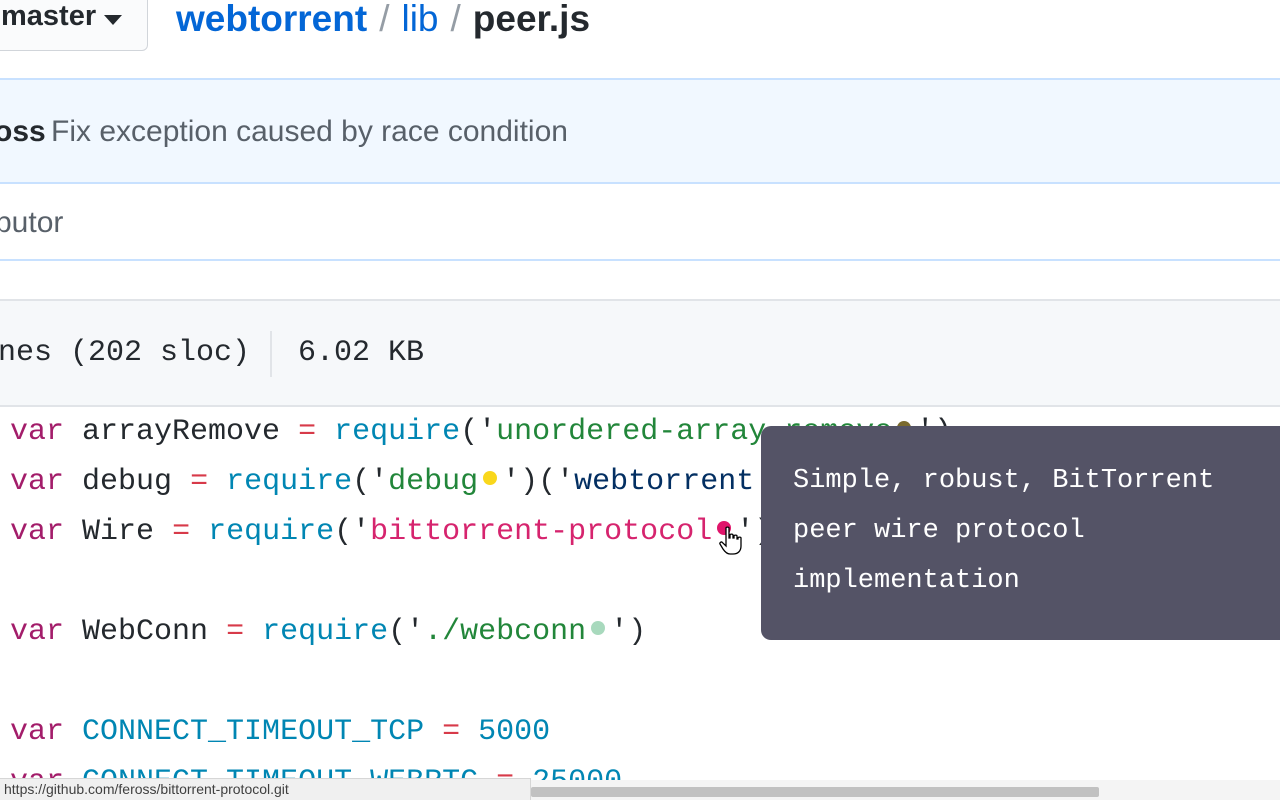  What do you see at coordinates (181, 432) in the screenshot?
I see `code-identifier: arrayRemove` at bounding box center [181, 432].